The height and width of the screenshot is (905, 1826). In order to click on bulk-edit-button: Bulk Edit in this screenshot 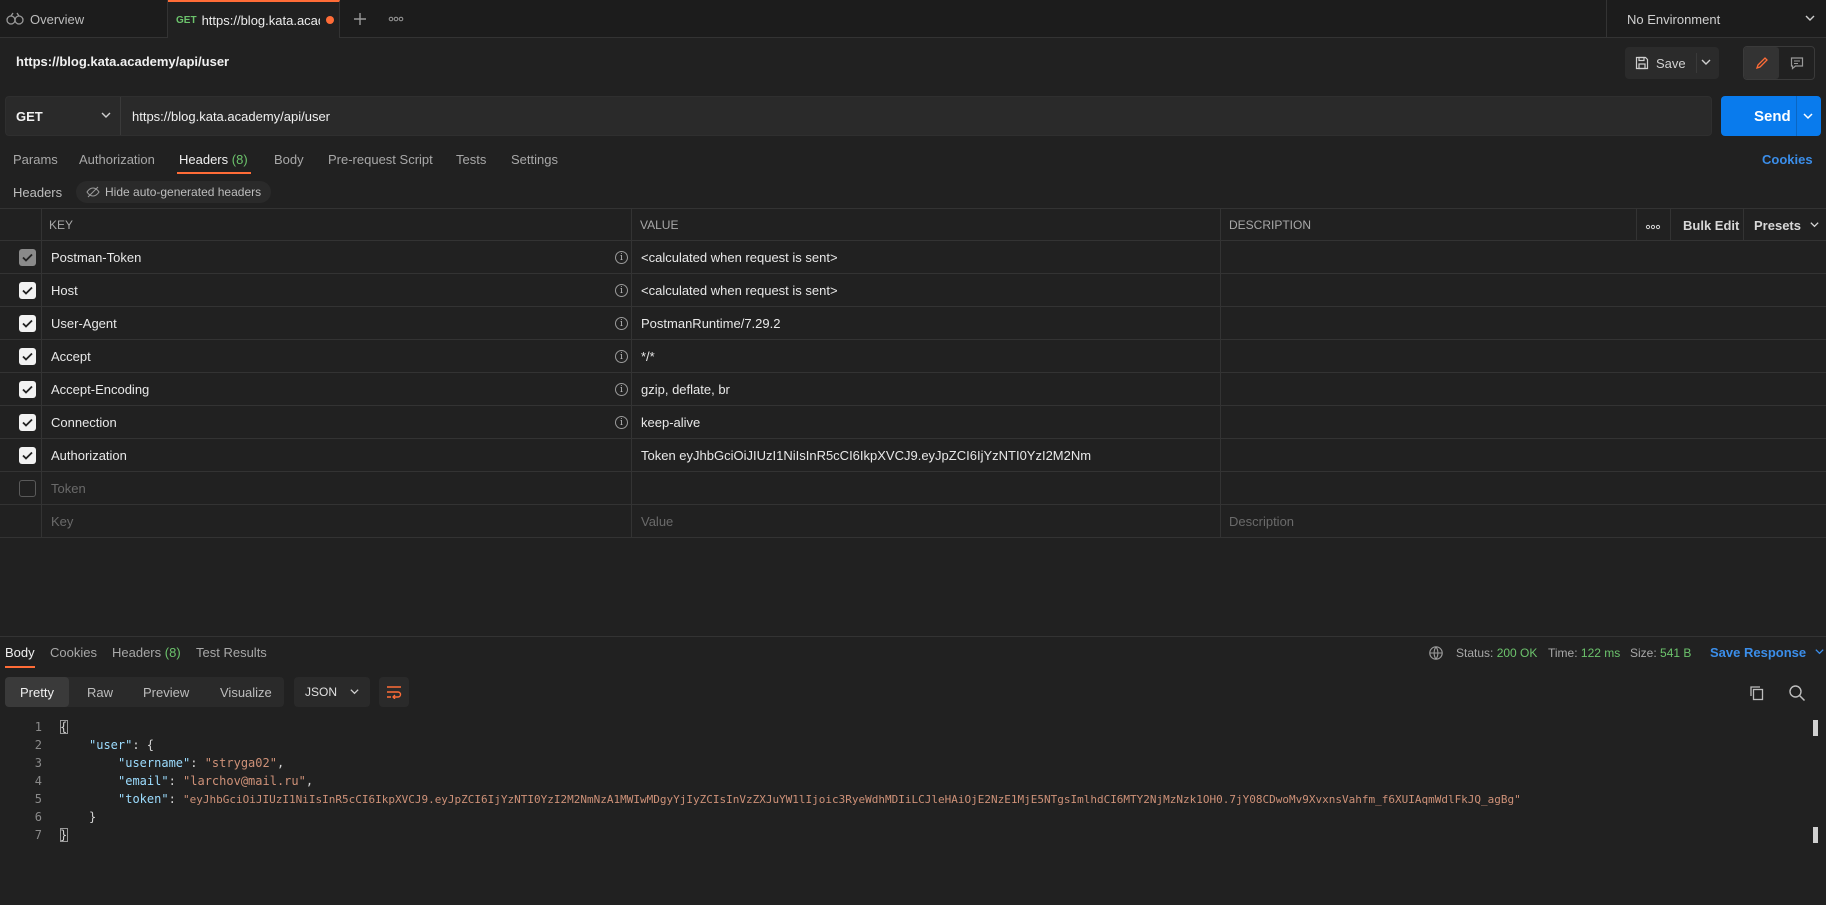, I will do `click(1711, 225)`.